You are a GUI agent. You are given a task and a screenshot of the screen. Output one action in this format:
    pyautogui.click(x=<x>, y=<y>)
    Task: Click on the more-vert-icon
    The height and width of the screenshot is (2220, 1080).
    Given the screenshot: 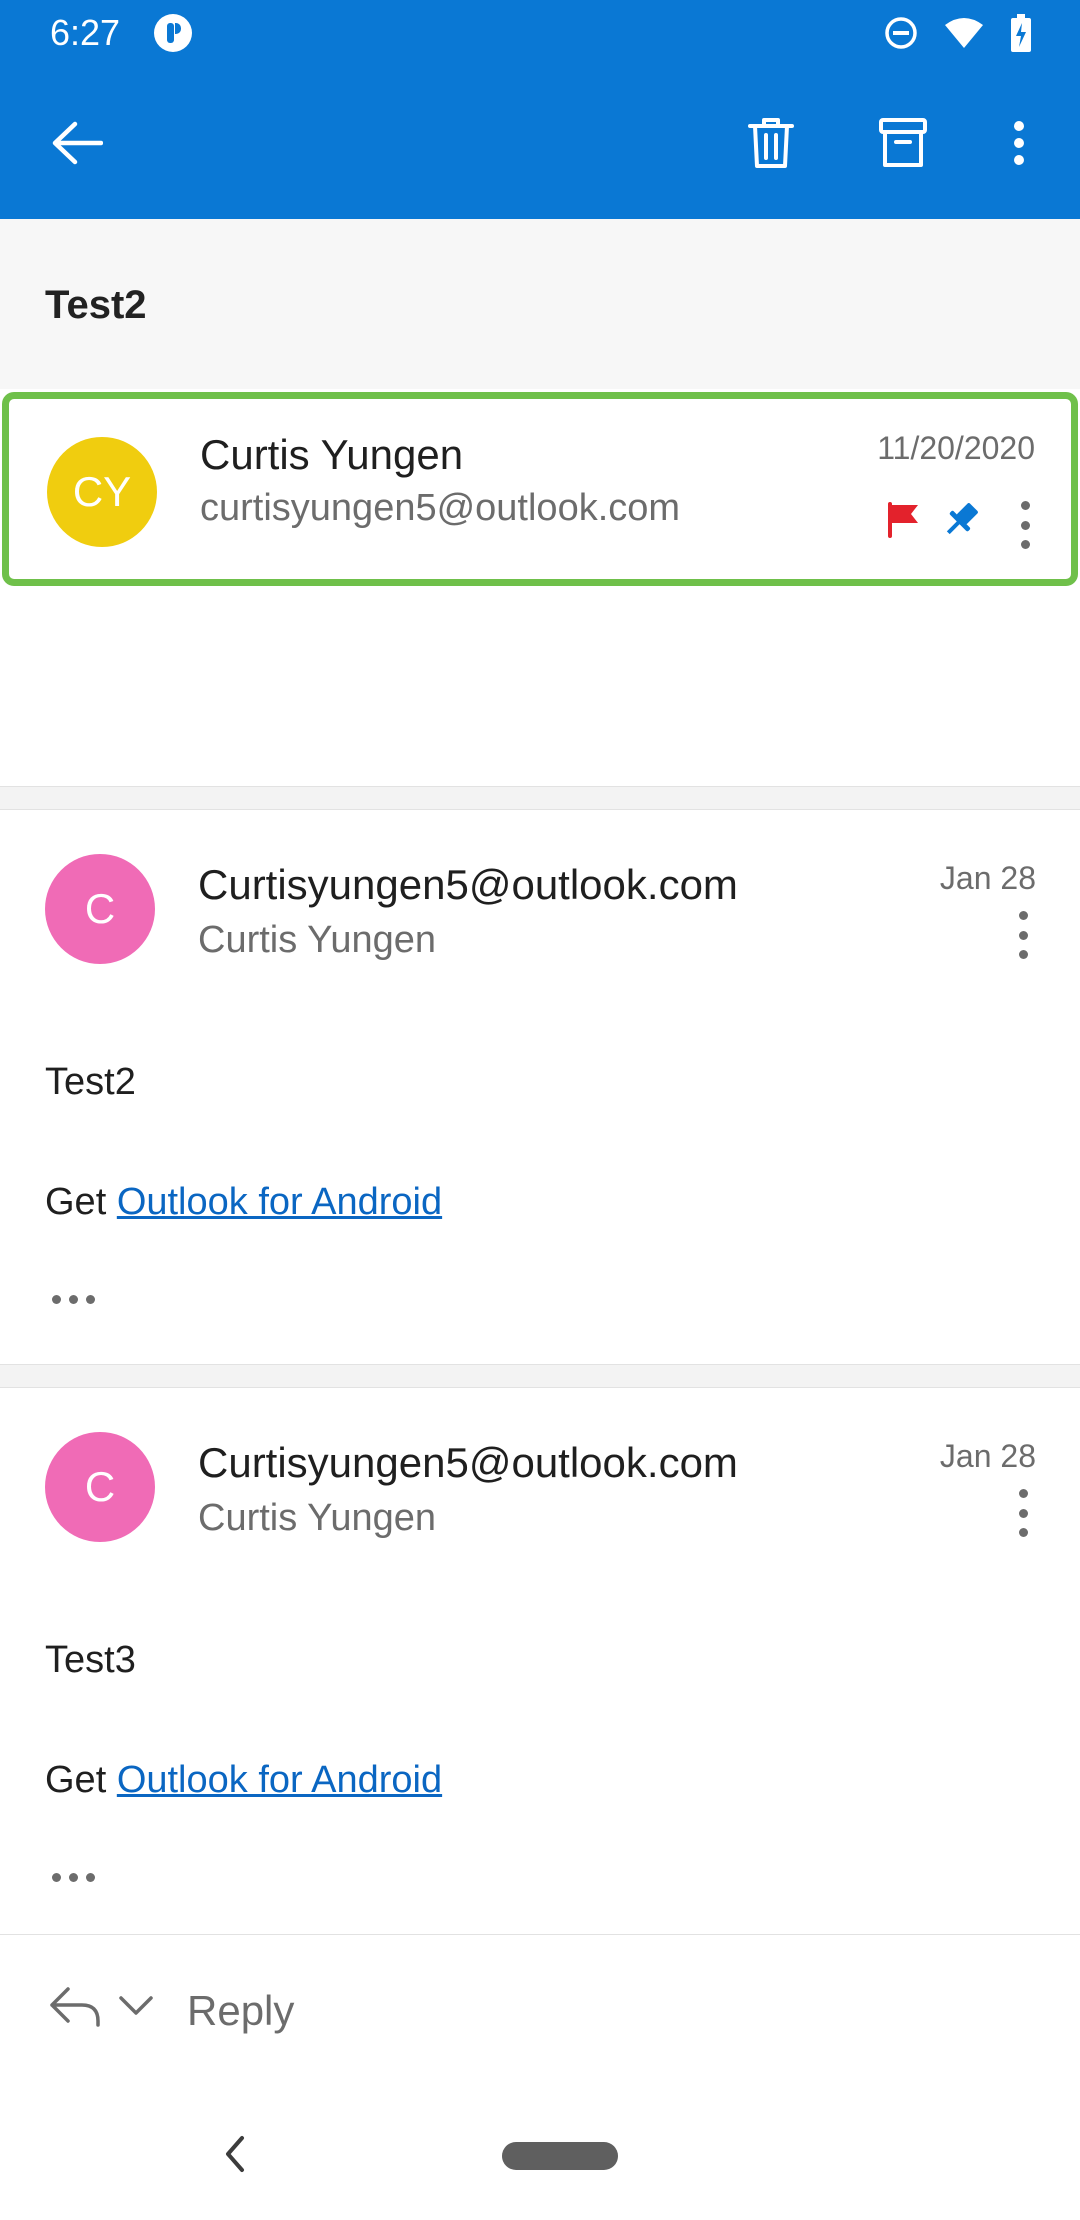 What is the action you would take?
    pyautogui.click(x=1019, y=143)
    